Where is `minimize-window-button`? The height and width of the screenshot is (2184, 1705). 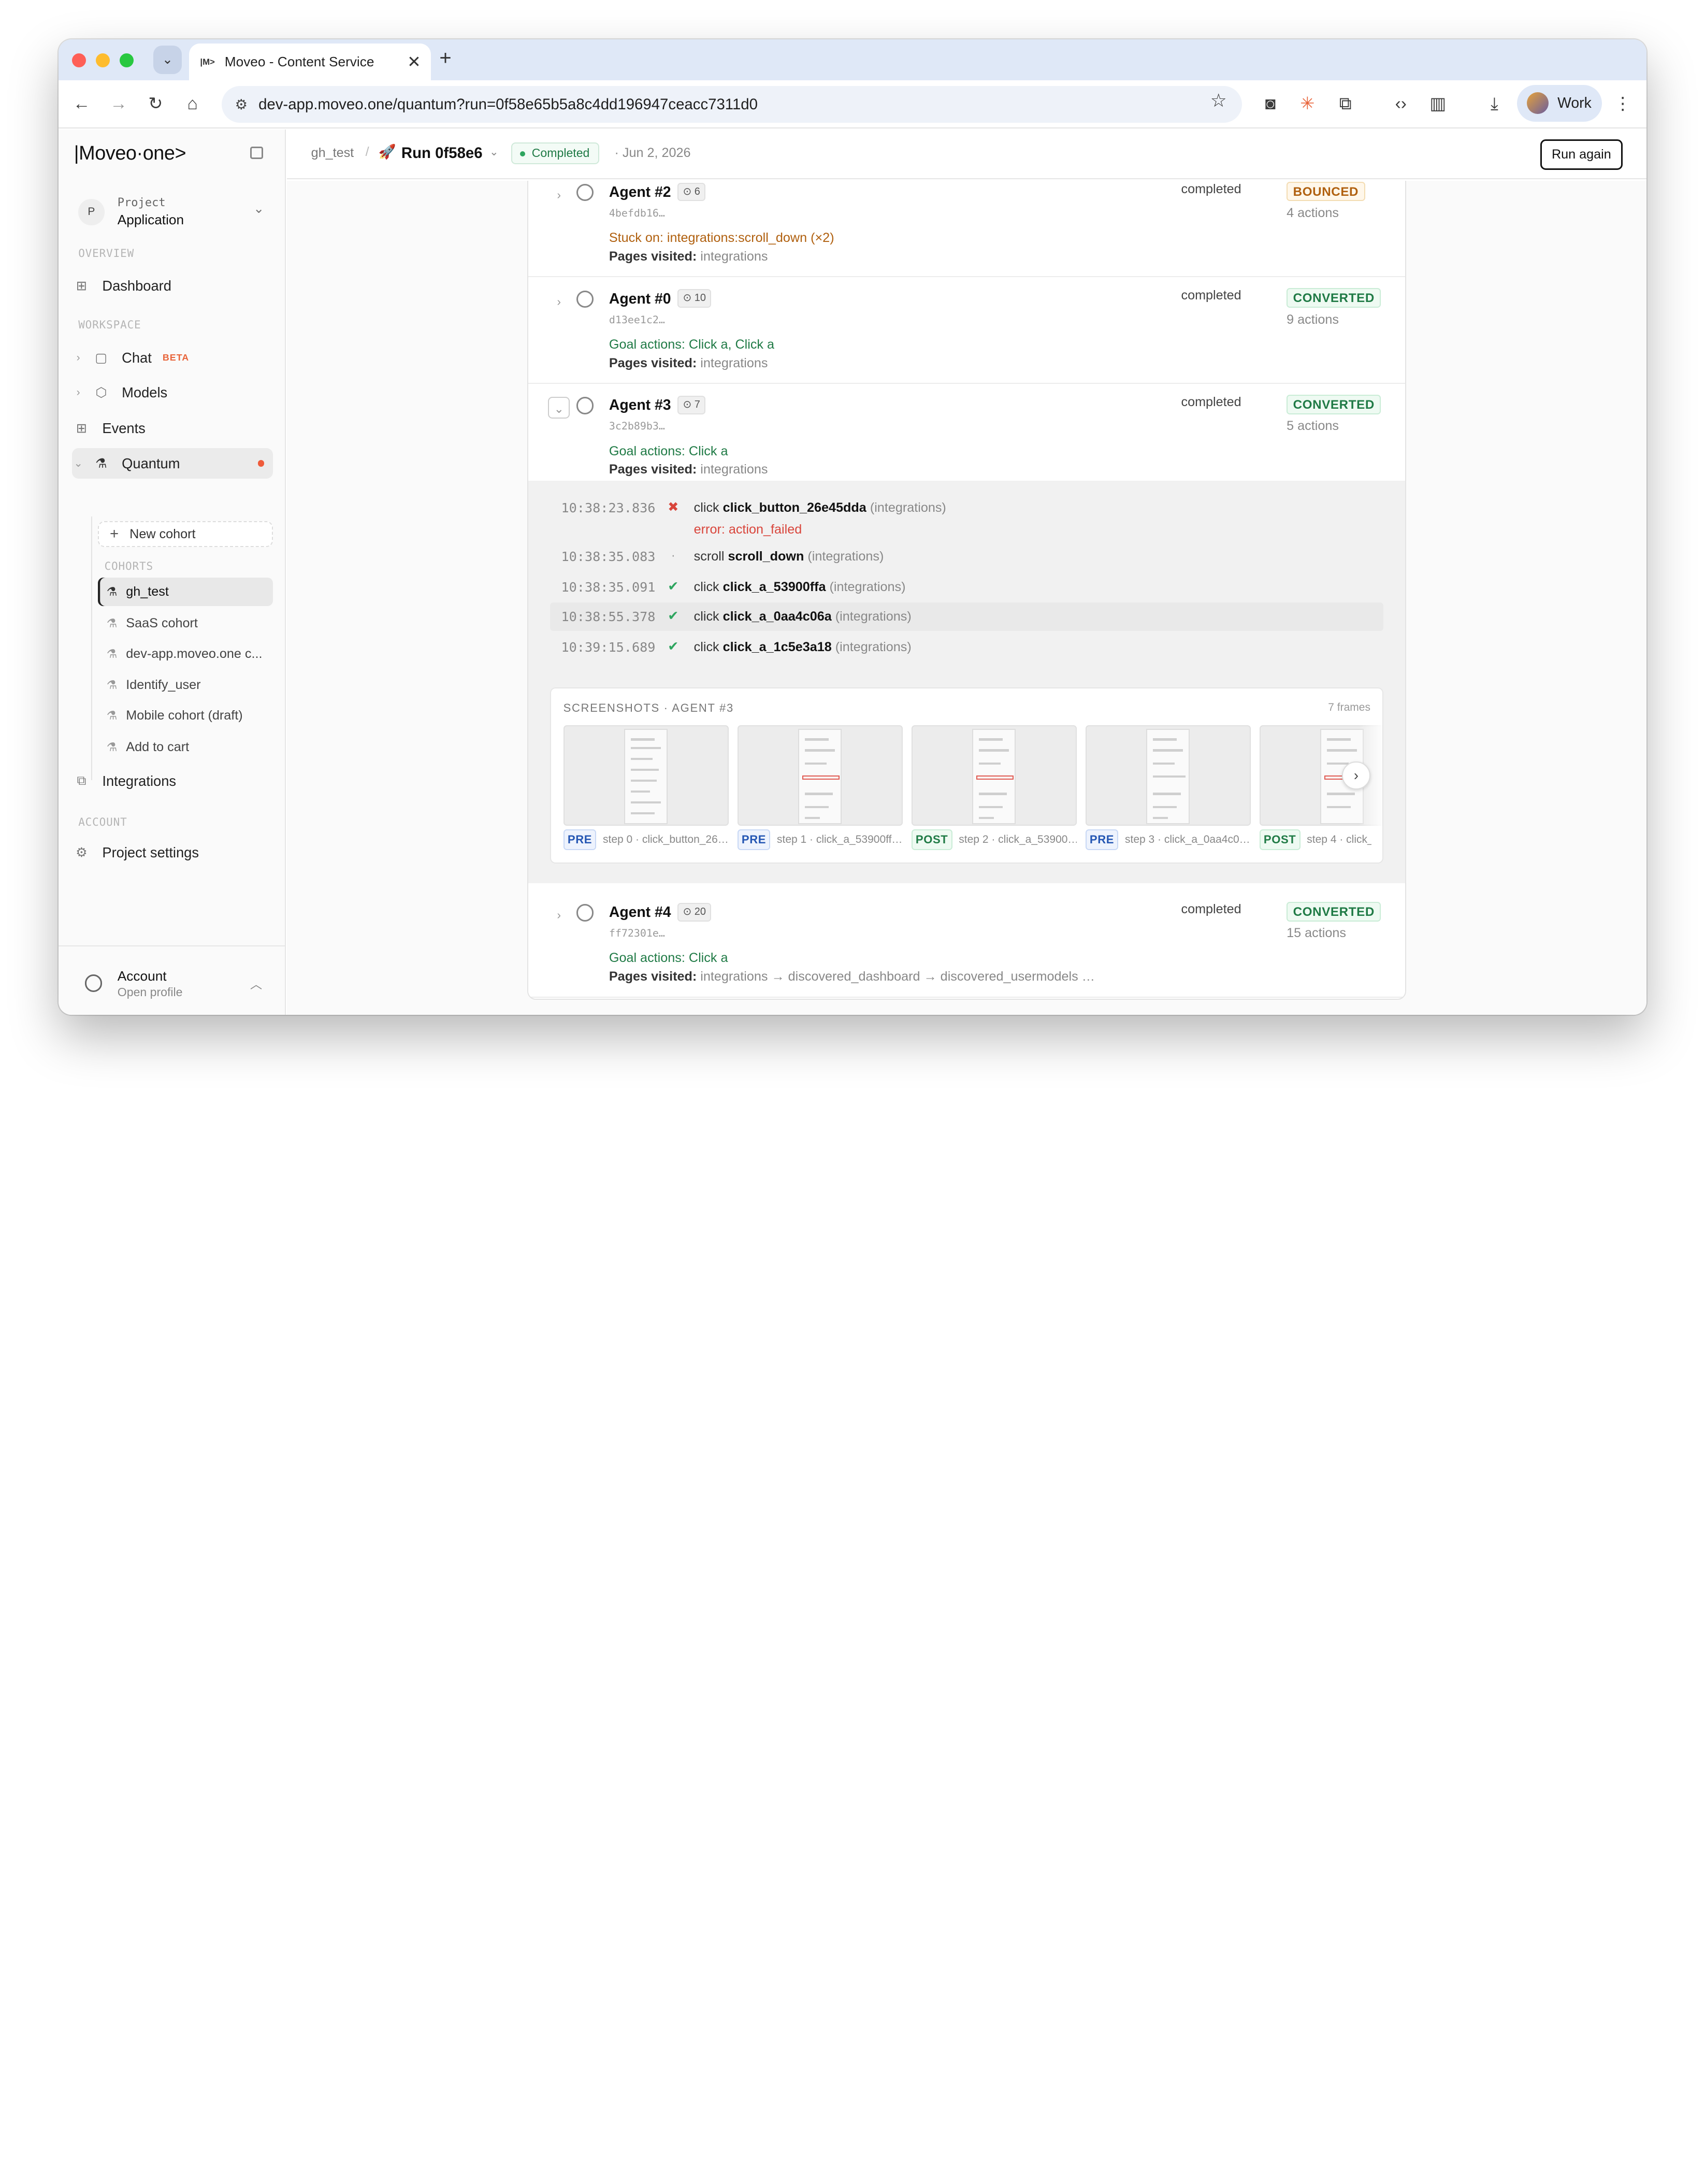 minimize-window-button is located at coordinates (103, 60).